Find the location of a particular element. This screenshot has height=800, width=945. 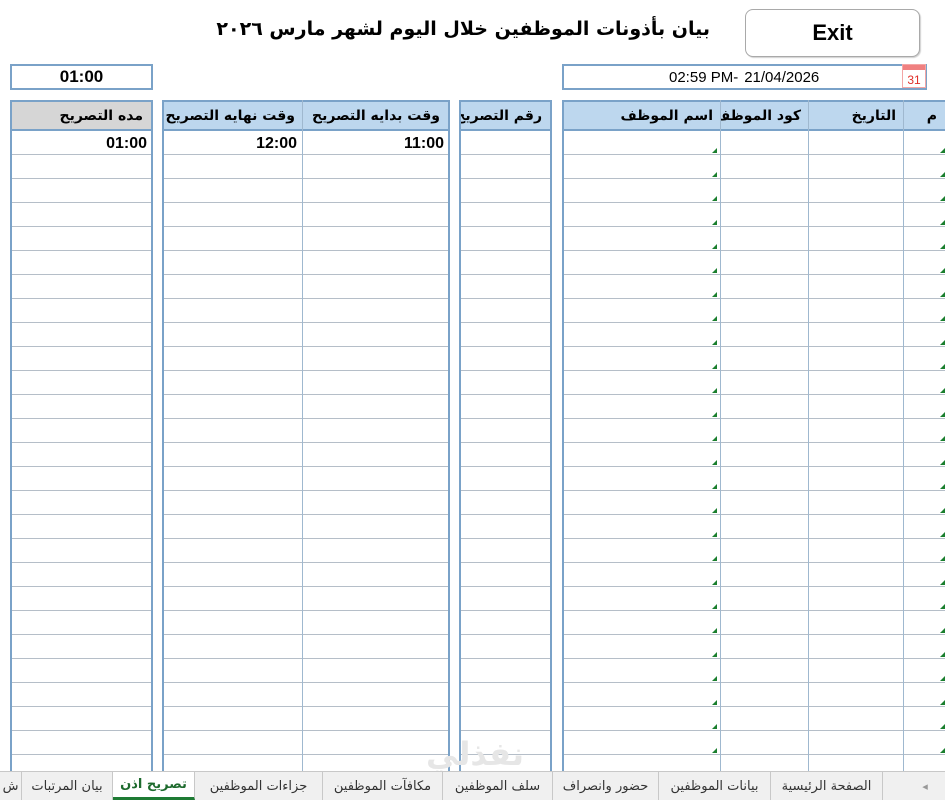

permit-number-column-group: رقم التصريح is located at coordinates (505, 435).